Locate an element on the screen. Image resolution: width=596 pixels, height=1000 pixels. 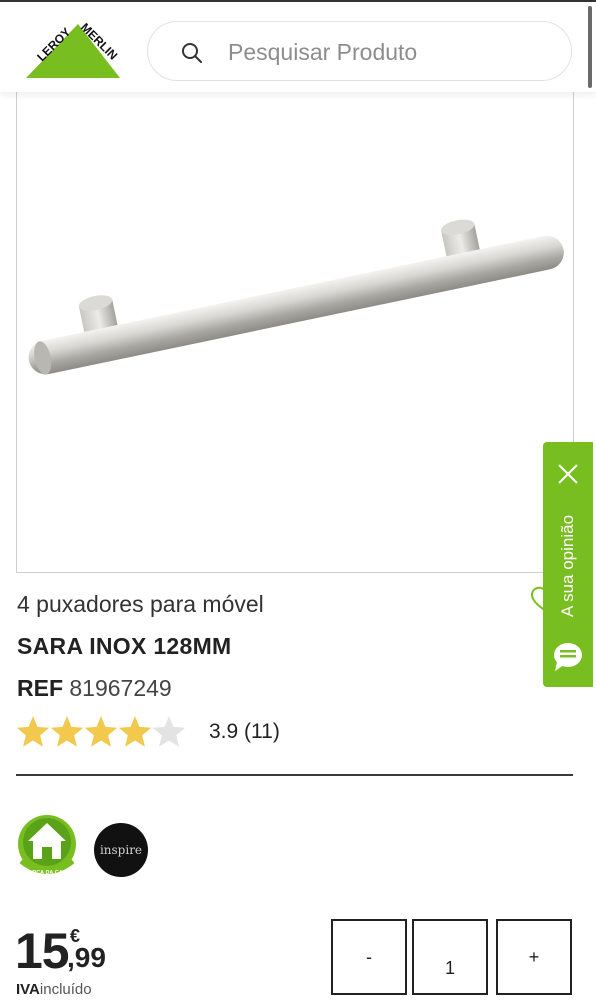
quantity-input: 1 is located at coordinates (450, 957).